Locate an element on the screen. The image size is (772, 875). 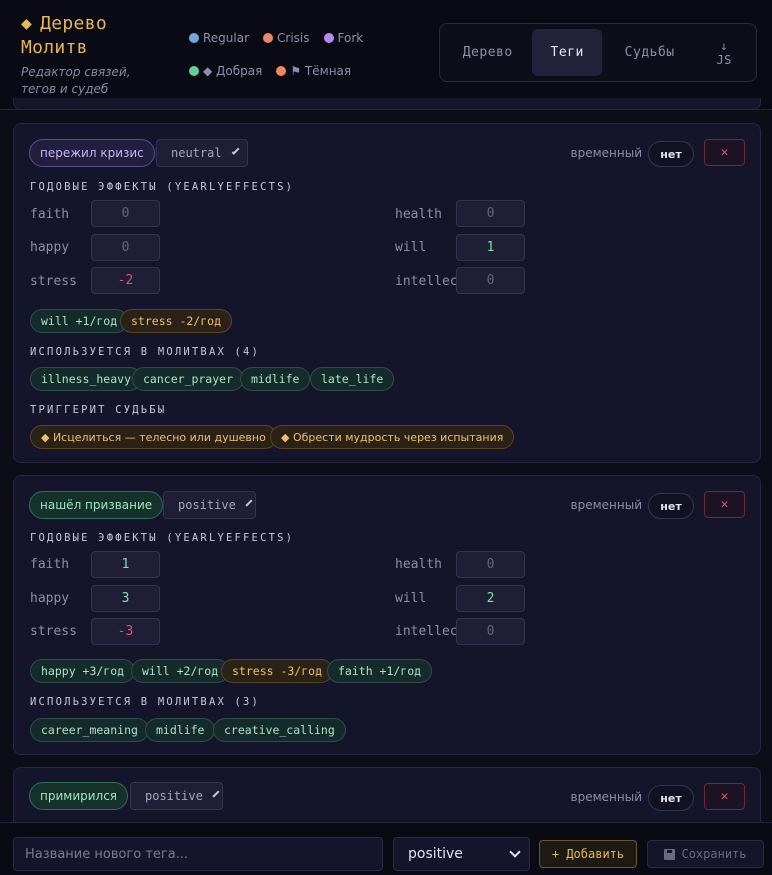
app-title: ◆ Дерево Молитв is located at coordinates (64, 35).